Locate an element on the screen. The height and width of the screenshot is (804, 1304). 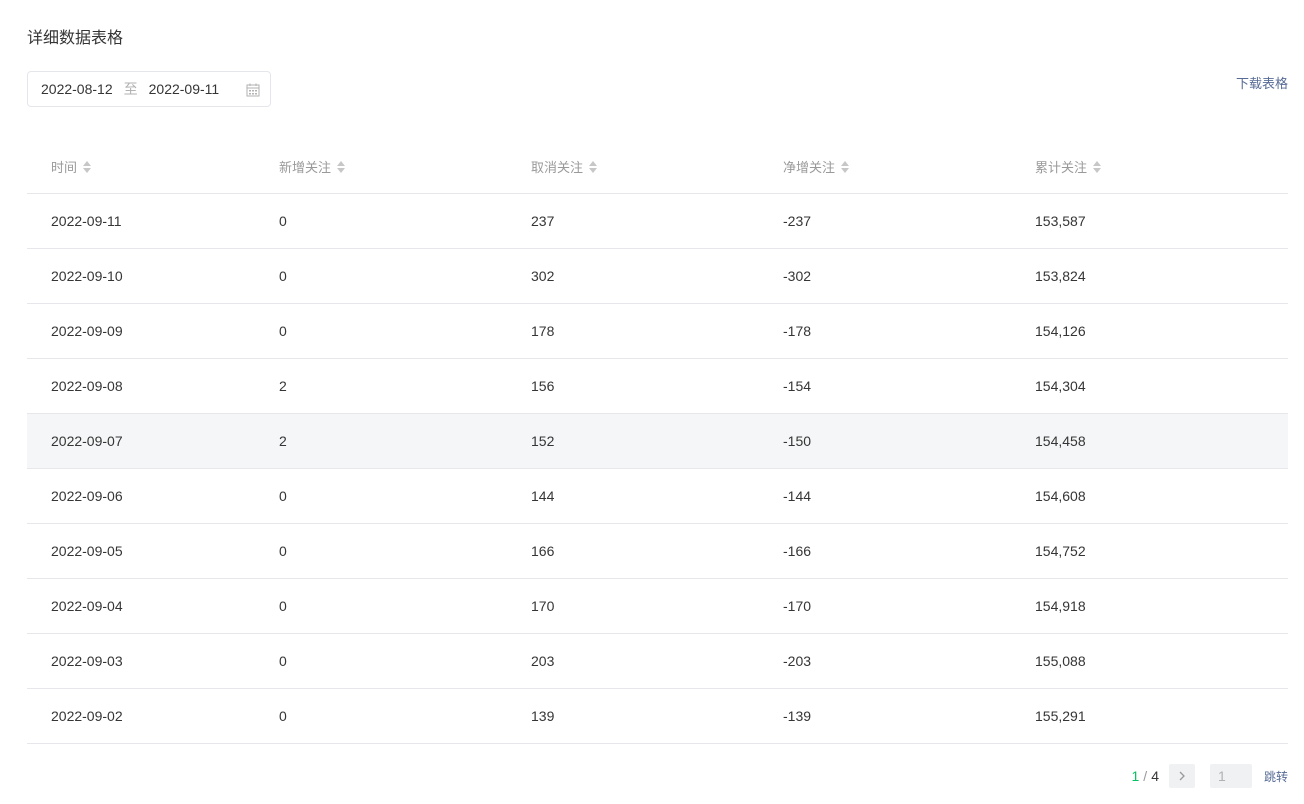
page-jump-input is located at coordinates (1230, 776).